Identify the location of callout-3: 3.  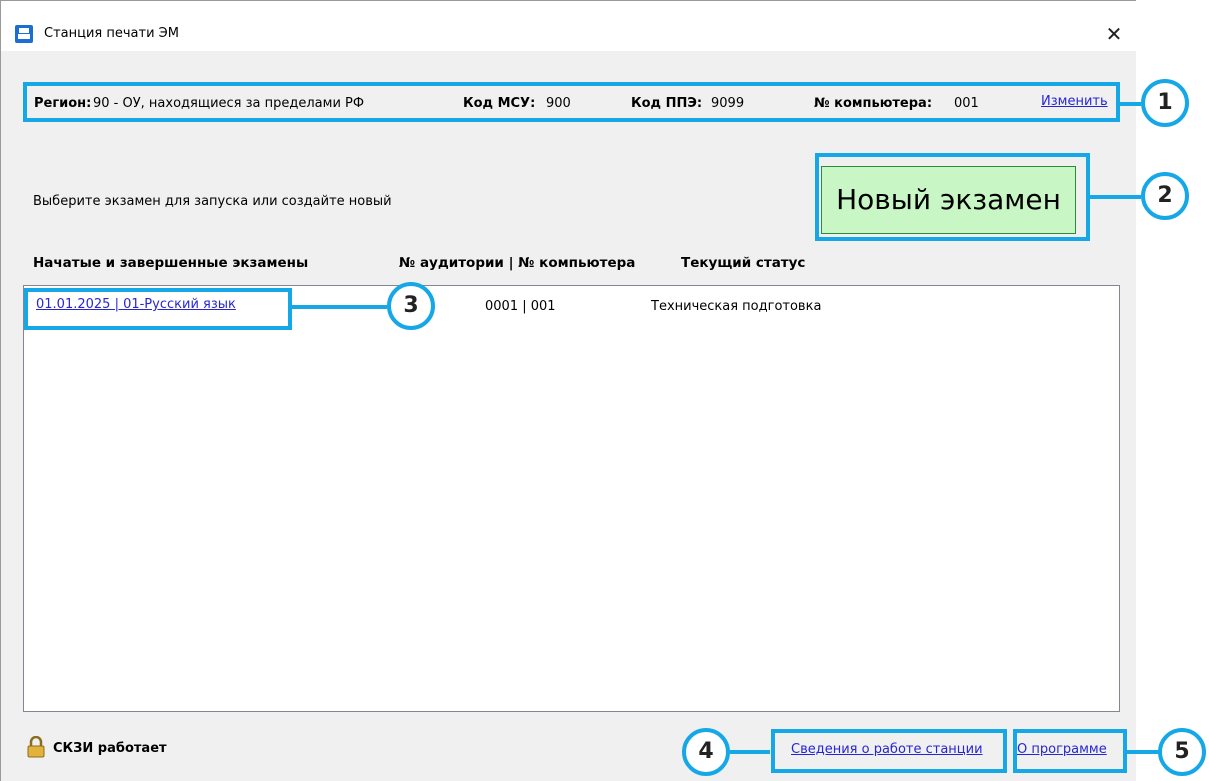
(411, 306).